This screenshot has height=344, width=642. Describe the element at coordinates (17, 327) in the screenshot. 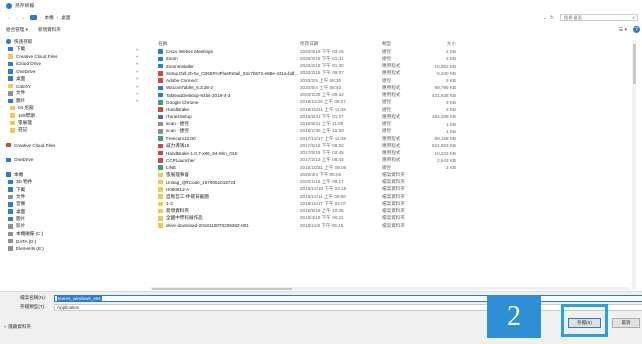

I see `hide-folders-toggle: ^ 隱藏資料夾` at that location.